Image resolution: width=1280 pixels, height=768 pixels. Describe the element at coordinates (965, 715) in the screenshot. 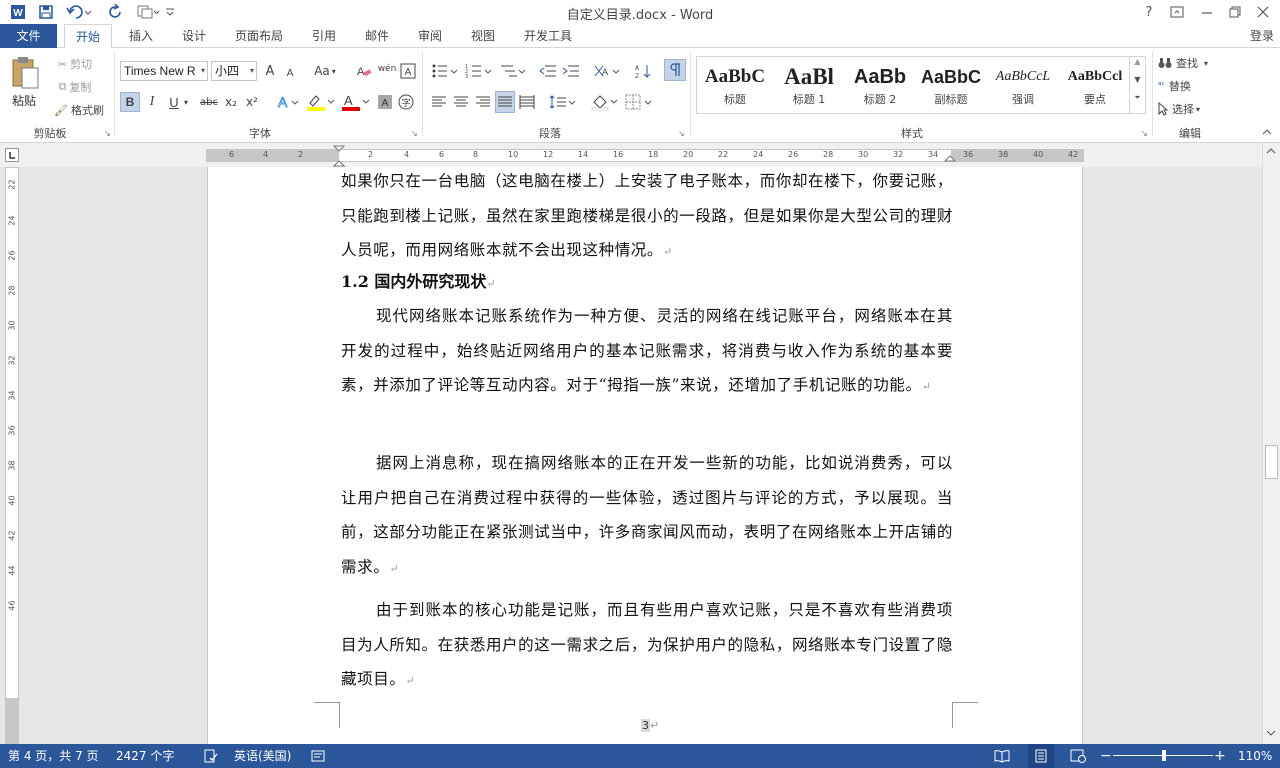

I see `margin-corner-mark` at that location.